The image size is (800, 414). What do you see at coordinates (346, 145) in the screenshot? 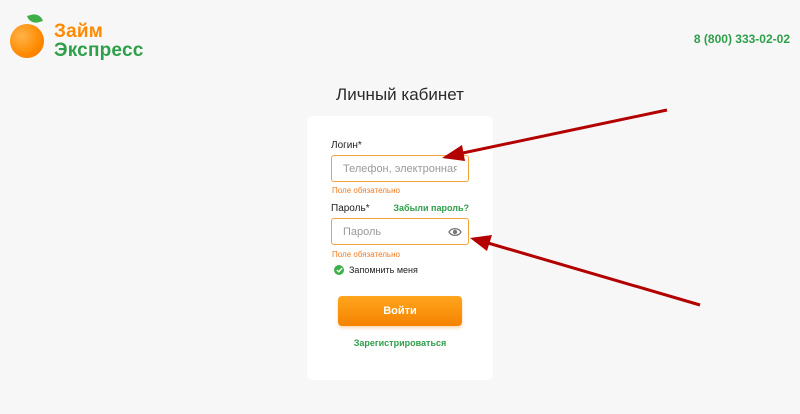
I see `login-label: Логин*` at bounding box center [346, 145].